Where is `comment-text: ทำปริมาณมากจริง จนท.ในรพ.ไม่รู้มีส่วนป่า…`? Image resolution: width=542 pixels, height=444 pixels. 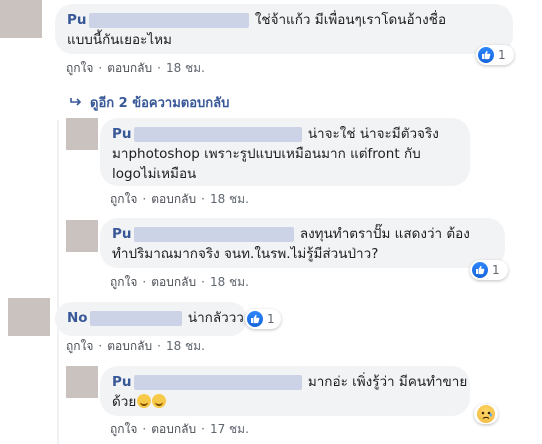
comment-text: ทำปริมาณมากจริง จนท.ในรพ.ไม่รู้มีส่วนป่า… is located at coordinates (245, 254).